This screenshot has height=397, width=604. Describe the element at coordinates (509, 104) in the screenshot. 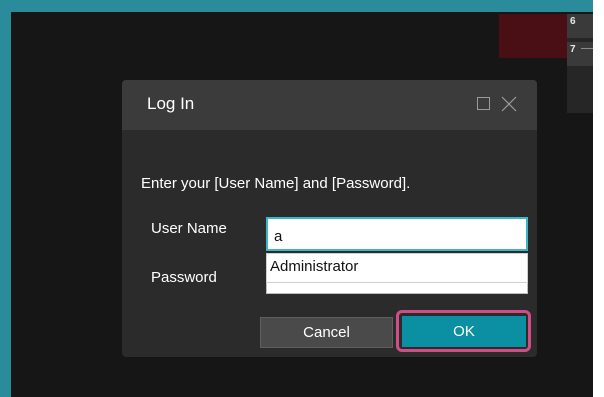

I see `close-icon` at that location.